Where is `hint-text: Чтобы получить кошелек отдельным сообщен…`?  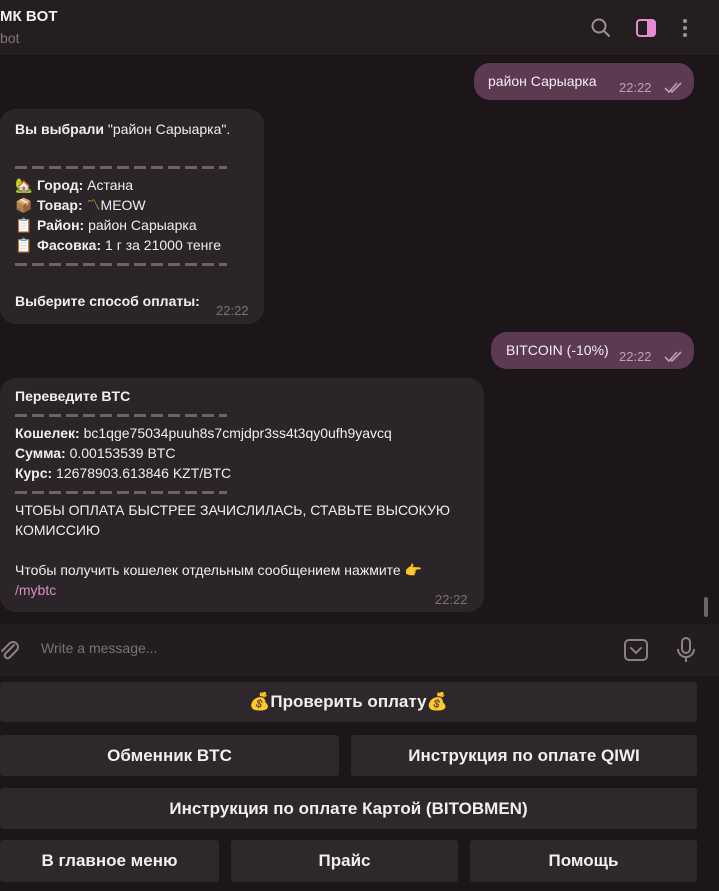 hint-text: Чтобы получить кошелек отдельным сообщен… is located at coordinates (208, 570).